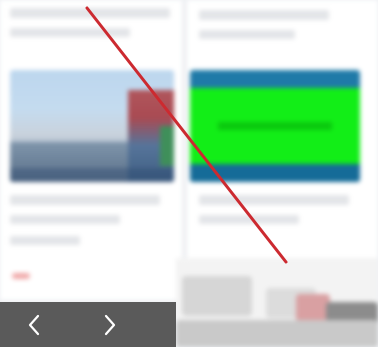 This screenshot has height=347, width=378. I want to click on thumbnail-right, so click(275, 126).